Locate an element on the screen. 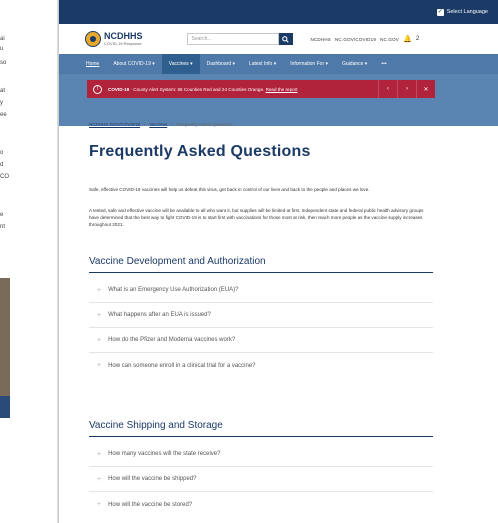  nav-guidance: Guidance ▾ is located at coordinates (354, 64).